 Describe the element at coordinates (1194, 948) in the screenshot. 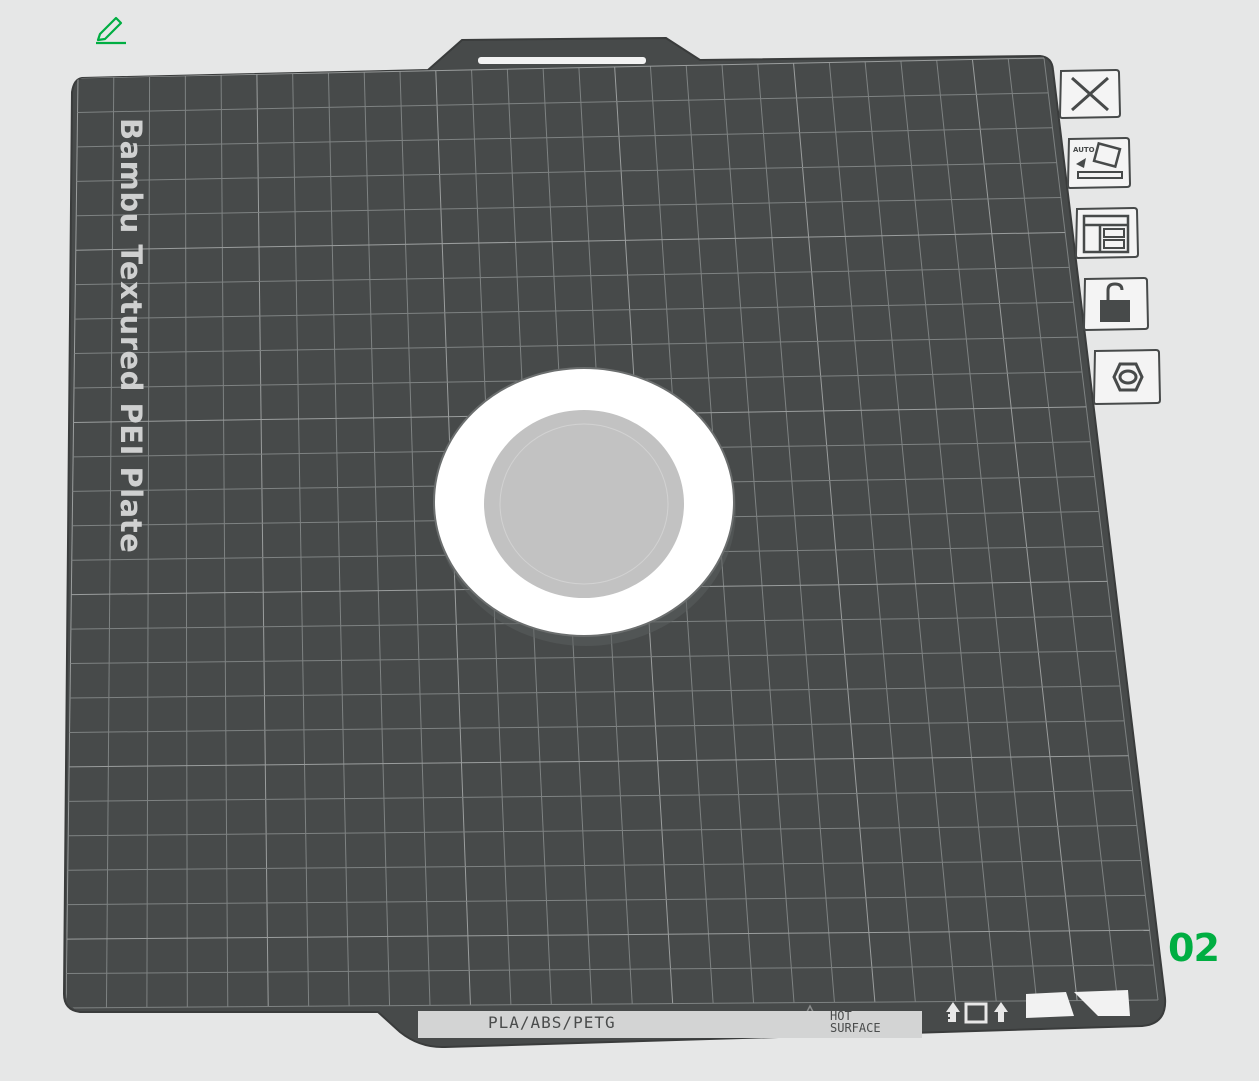

I see `plate-number: 02` at that location.